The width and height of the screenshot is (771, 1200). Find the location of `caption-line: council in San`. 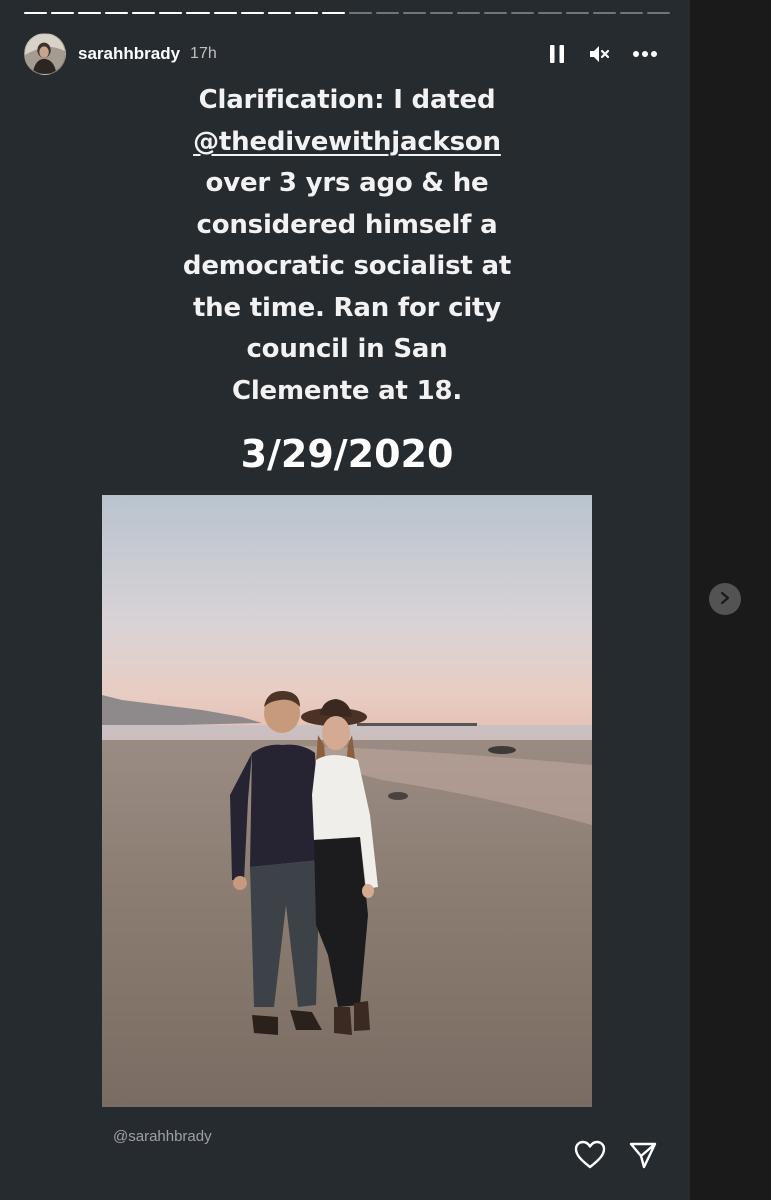

caption-line: council in San is located at coordinates (347, 349).